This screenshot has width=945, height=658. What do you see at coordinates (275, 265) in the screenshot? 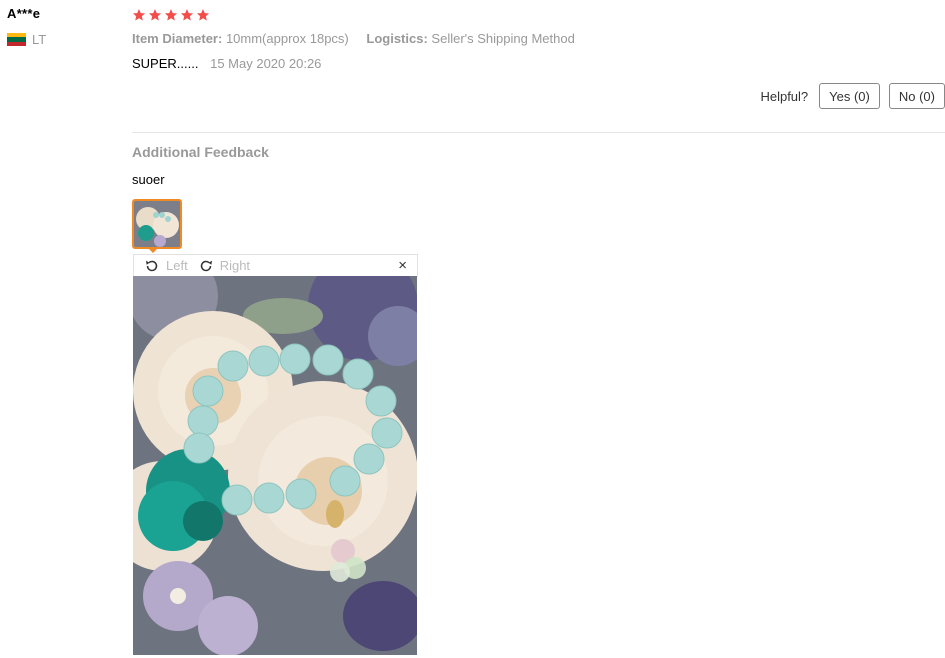
I see `image-viewer-toolbar: Left Right ×` at bounding box center [275, 265].